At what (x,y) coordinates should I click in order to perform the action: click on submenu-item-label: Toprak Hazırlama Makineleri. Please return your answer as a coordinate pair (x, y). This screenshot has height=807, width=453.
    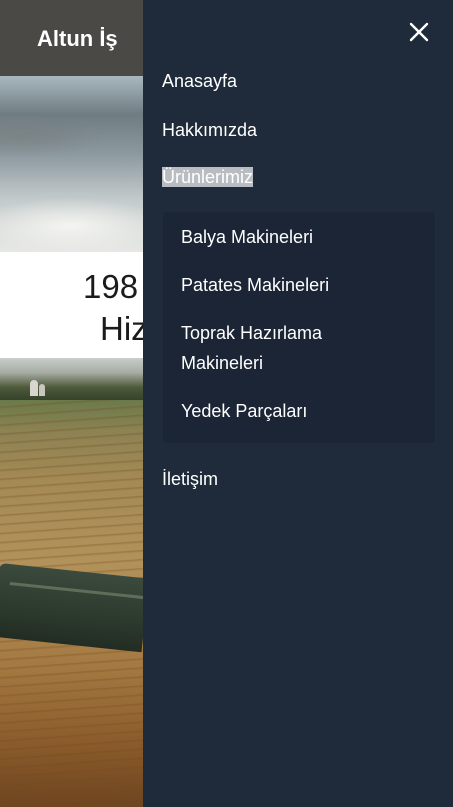
    Looking at the image, I should click on (252, 348).